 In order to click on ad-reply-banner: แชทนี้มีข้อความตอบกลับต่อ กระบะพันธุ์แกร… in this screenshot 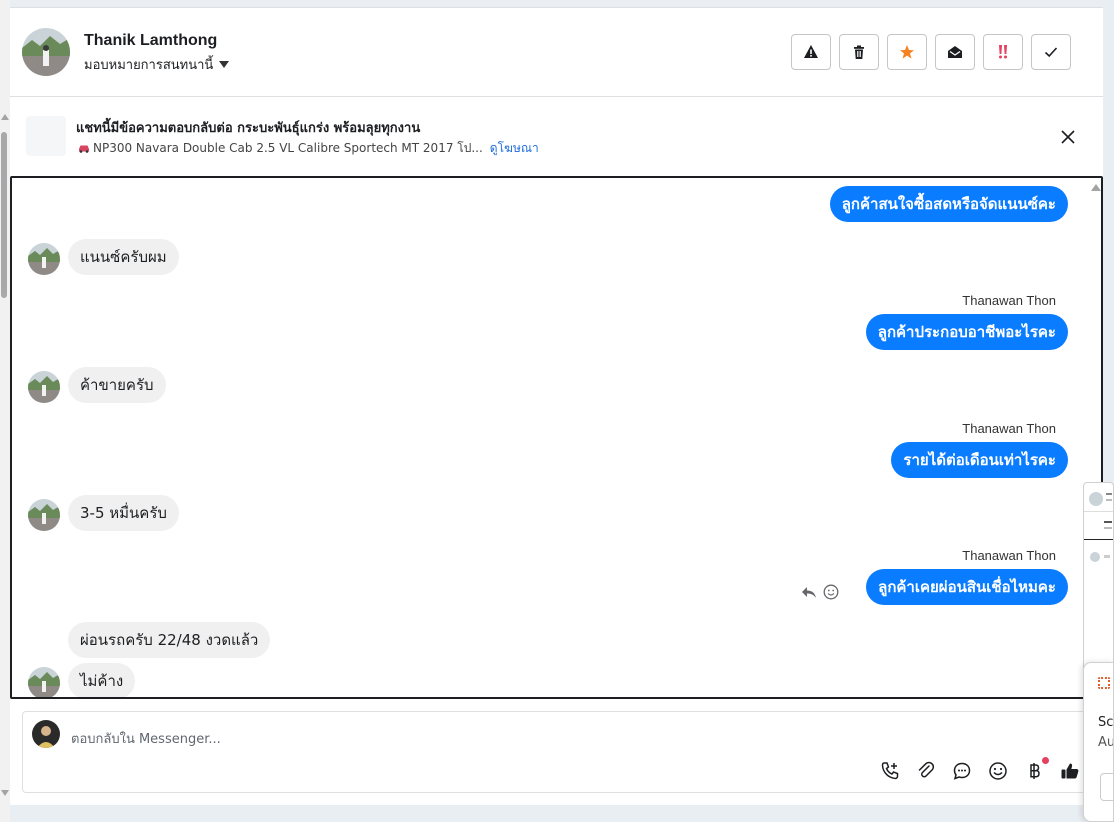, I will do `click(556, 137)`.